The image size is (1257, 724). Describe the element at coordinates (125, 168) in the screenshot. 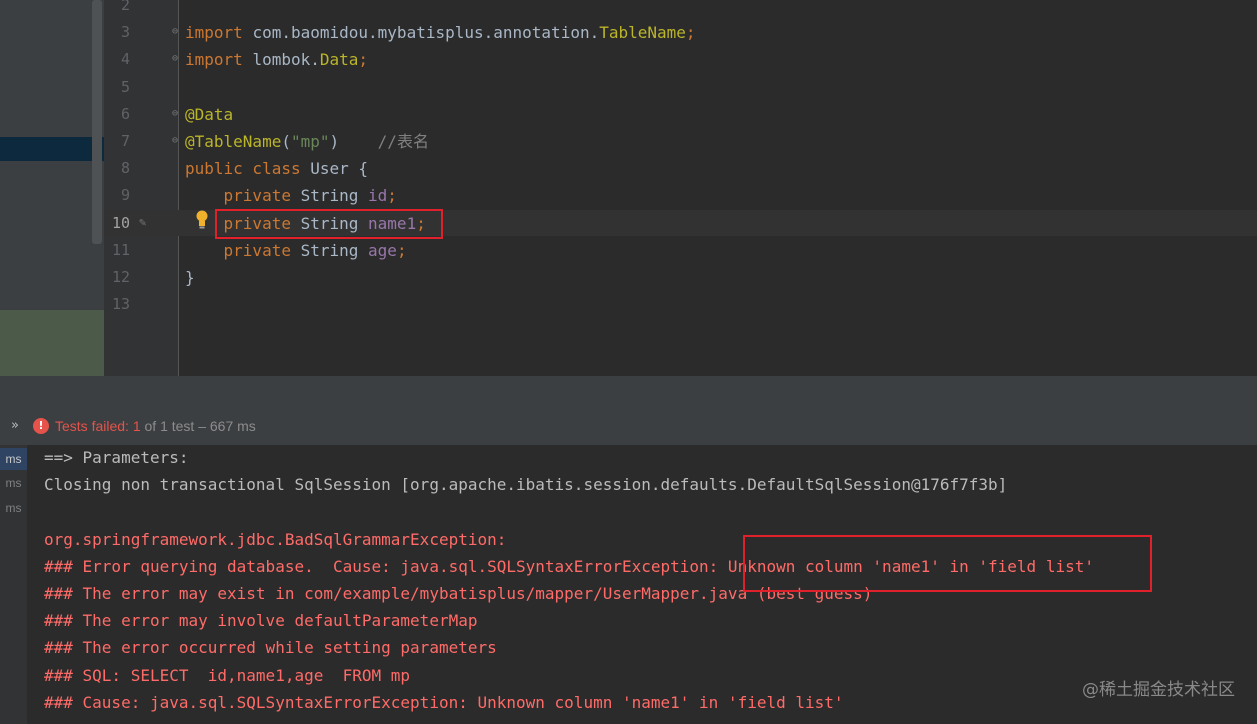

I see `line-number: 8` at that location.